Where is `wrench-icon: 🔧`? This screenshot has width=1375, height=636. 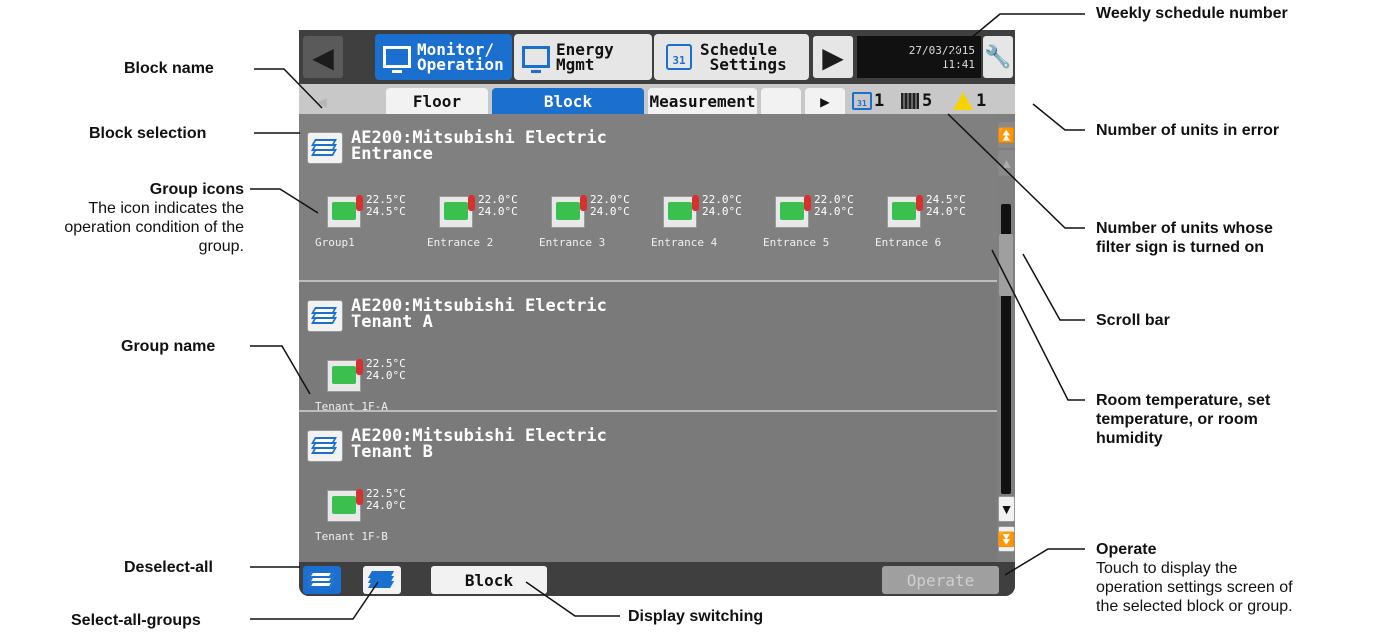
wrench-icon: 🔧 is located at coordinates (998, 56).